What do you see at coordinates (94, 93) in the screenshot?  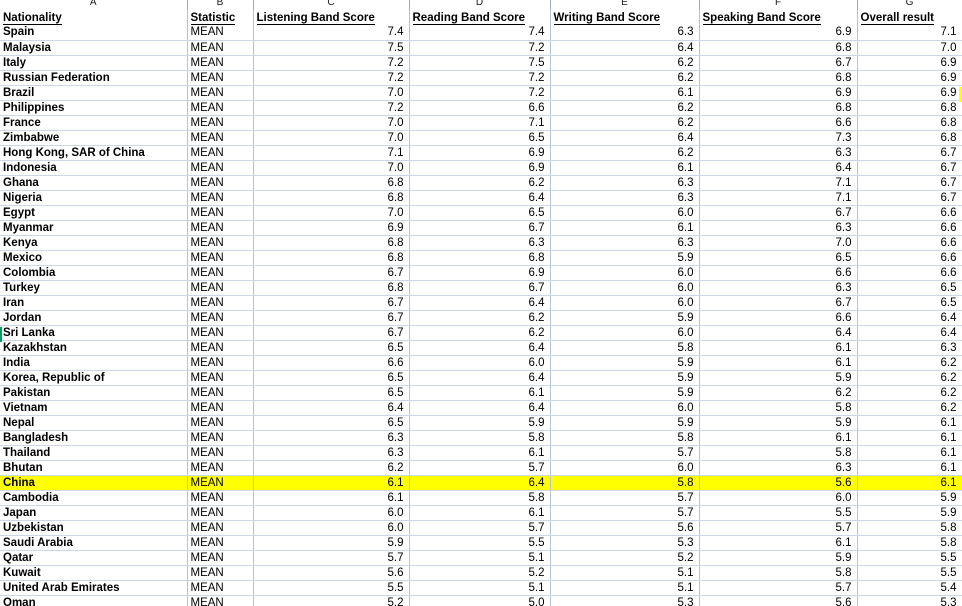 I see `nationality-cell: Brazil` at bounding box center [94, 93].